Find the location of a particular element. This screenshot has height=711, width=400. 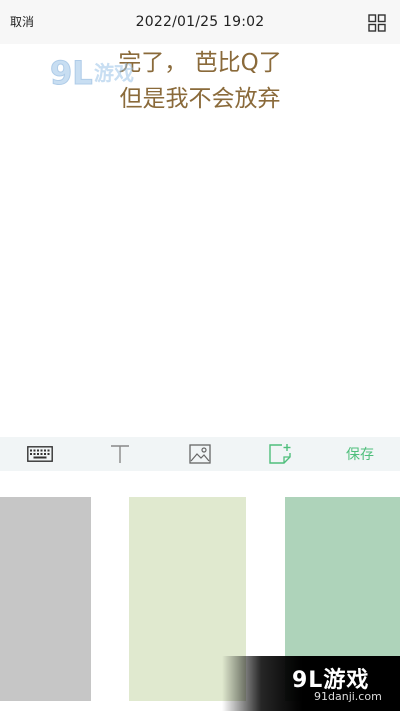

editor-toolbar: 保存 is located at coordinates (200, 454).